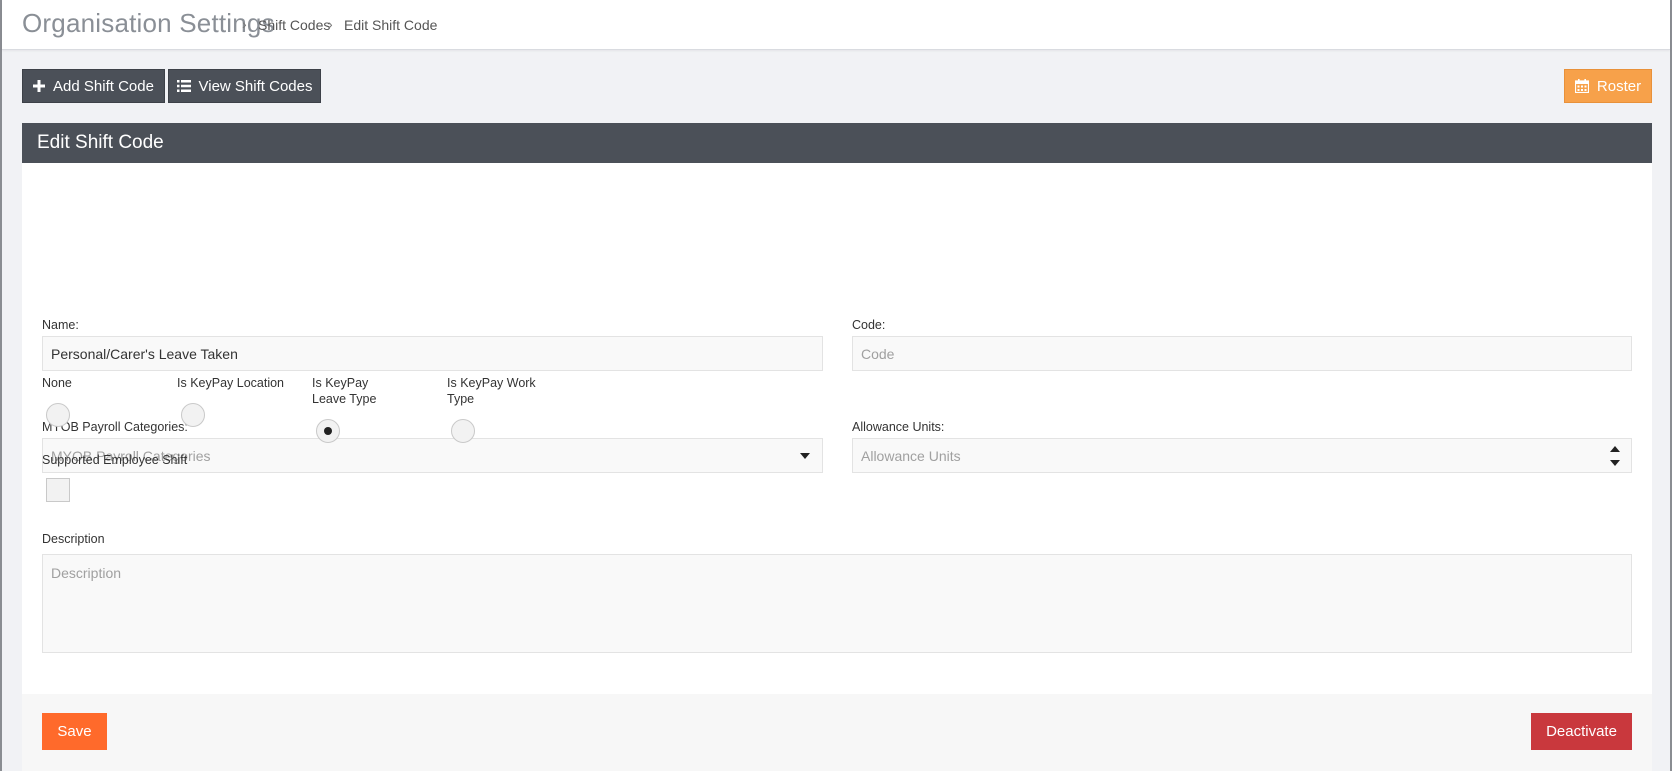 This screenshot has height=771, width=1672. Describe the element at coordinates (898, 427) in the screenshot. I see `allowance-units-label: Allowance Units:` at that location.